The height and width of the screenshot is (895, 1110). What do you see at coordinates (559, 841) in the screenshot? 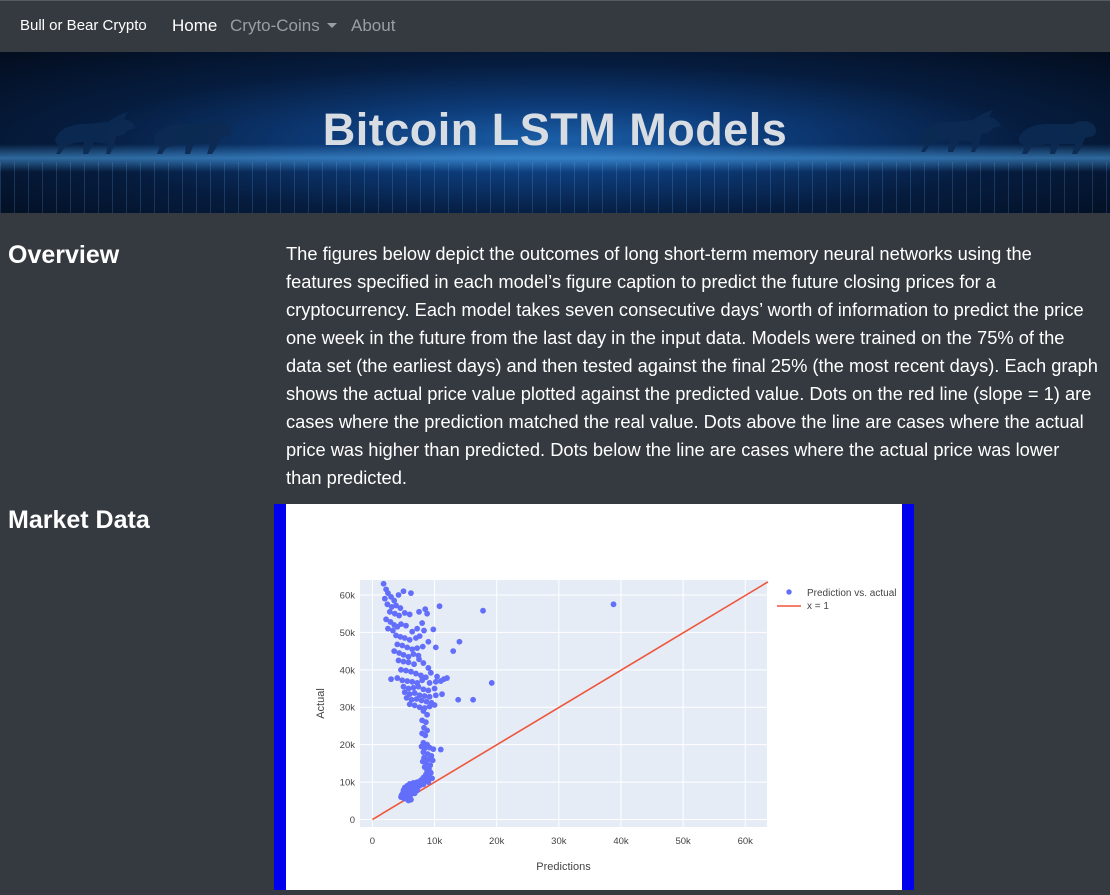
I see `x-tick-label: 30k` at bounding box center [559, 841].